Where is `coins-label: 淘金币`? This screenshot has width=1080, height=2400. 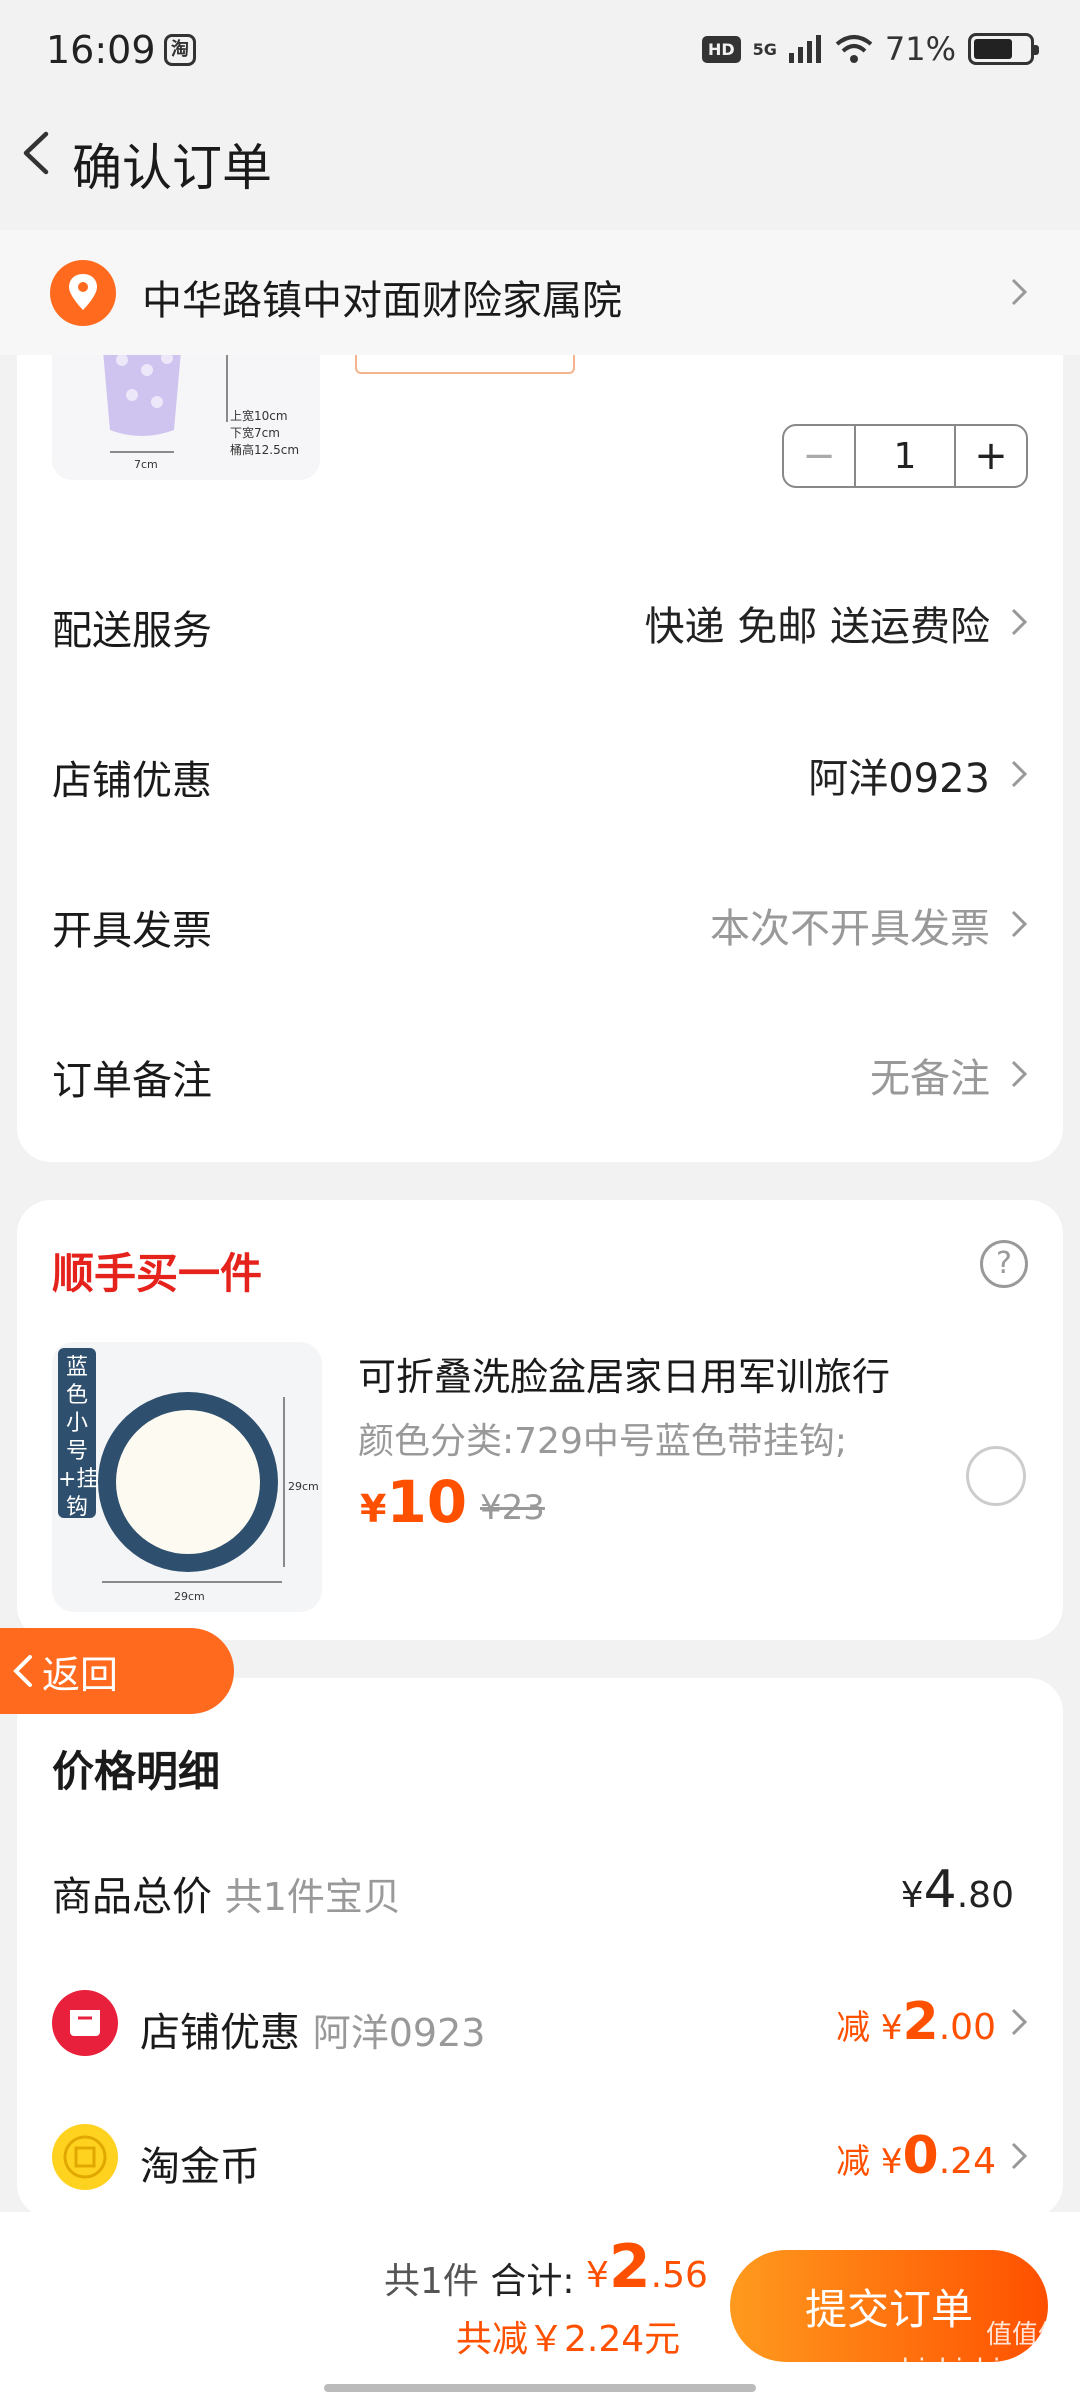 coins-label: 淘金币 is located at coordinates (200, 2167).